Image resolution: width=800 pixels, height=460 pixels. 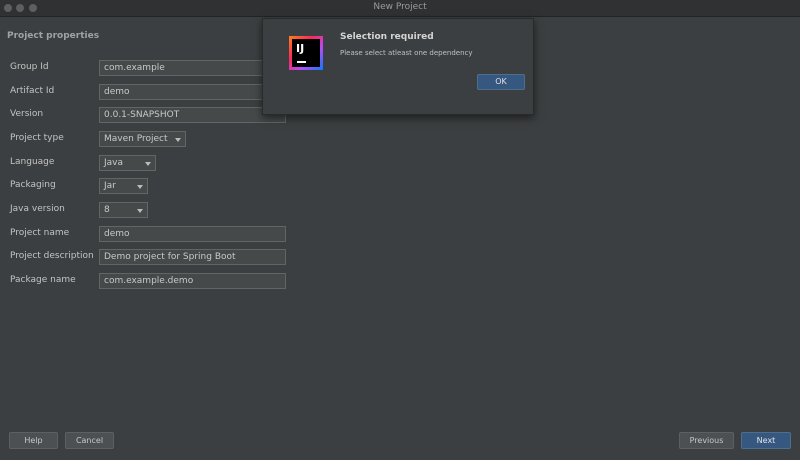 I want to click on version-row: Version 0.0.1-SNAPSHOT, so click(x=150, y=115).